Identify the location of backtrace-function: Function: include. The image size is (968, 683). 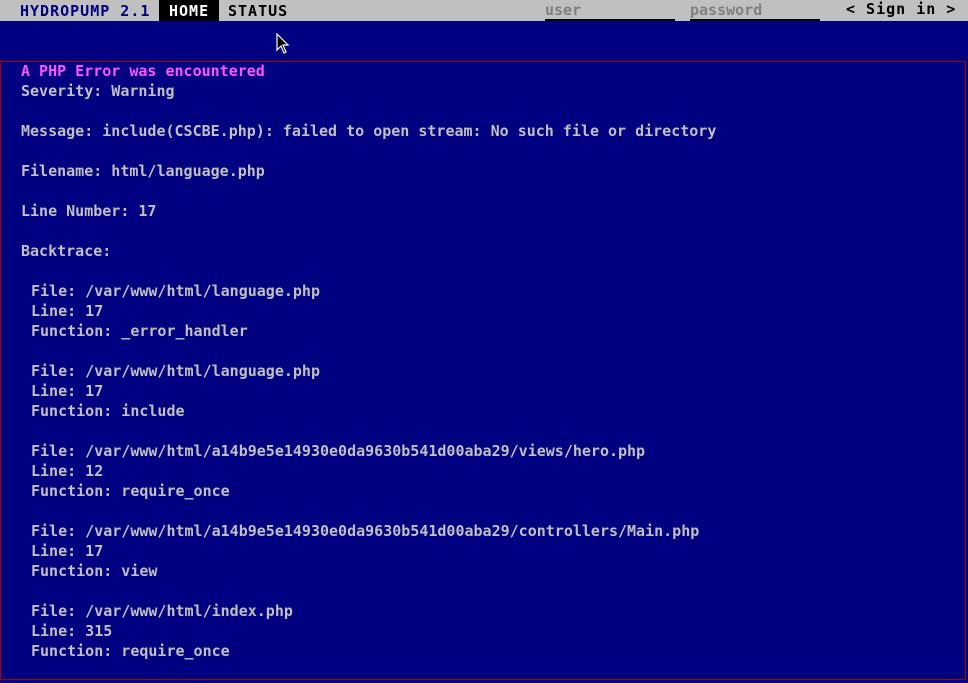
(108, 411).